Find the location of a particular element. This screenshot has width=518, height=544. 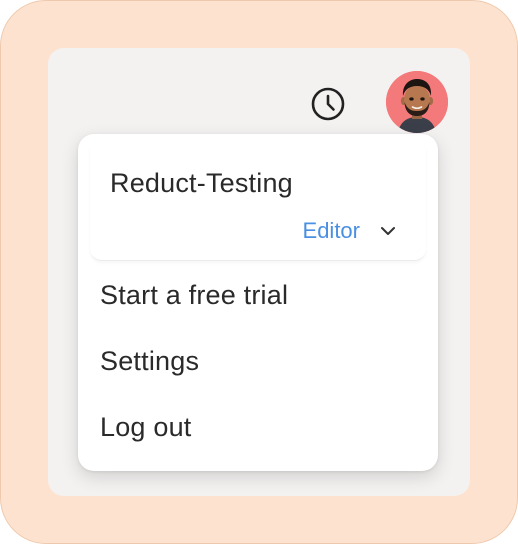

chevron-down-icon is located at coordinates (388, 231).